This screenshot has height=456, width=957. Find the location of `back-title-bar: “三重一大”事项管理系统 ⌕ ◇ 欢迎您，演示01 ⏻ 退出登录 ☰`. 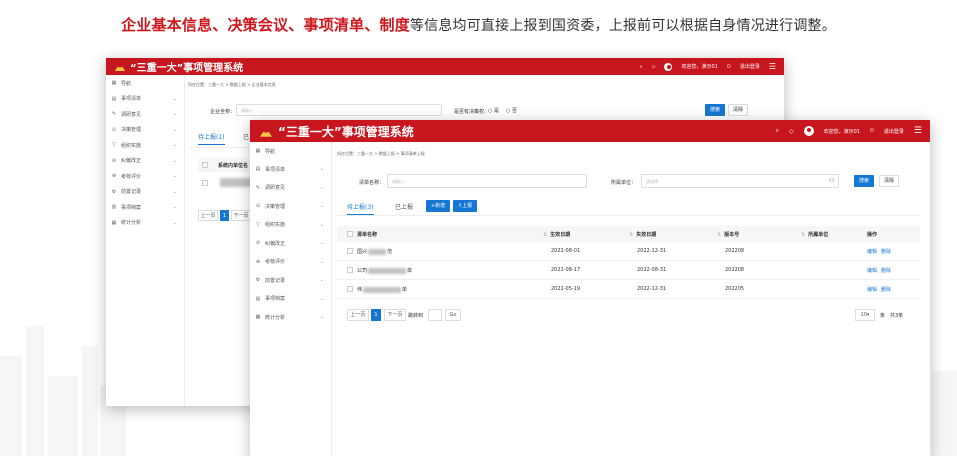

back-title-bar: “三重一大”事项管理系统 ⌕ ◇ 欢迎您，演示01 ⏻ 退出登录 ☰ is located at coordinates (445, 66).